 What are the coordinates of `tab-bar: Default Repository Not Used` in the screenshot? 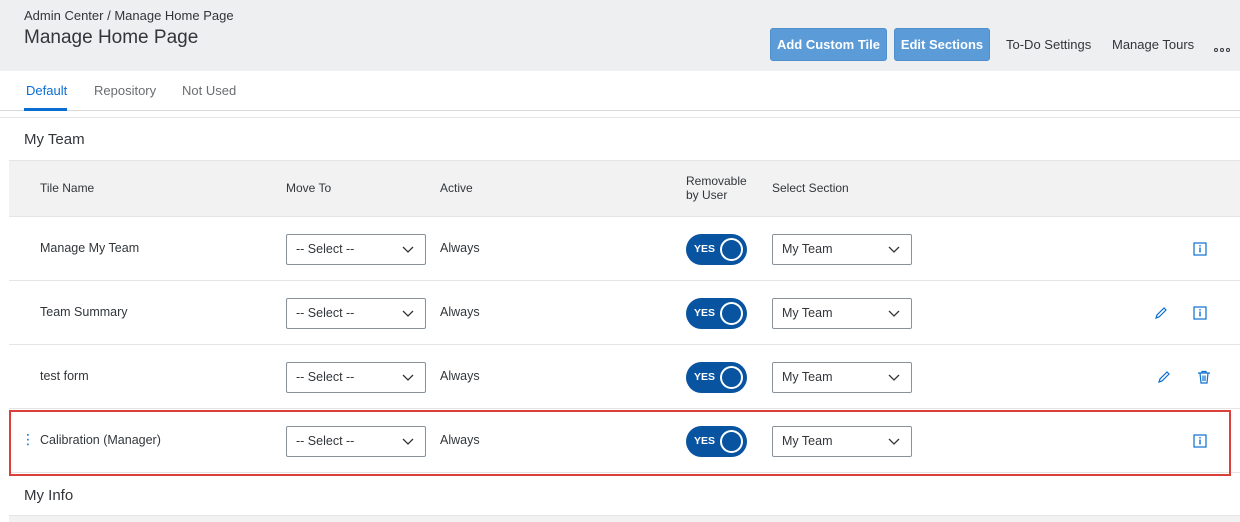 It's located at (620, 91).